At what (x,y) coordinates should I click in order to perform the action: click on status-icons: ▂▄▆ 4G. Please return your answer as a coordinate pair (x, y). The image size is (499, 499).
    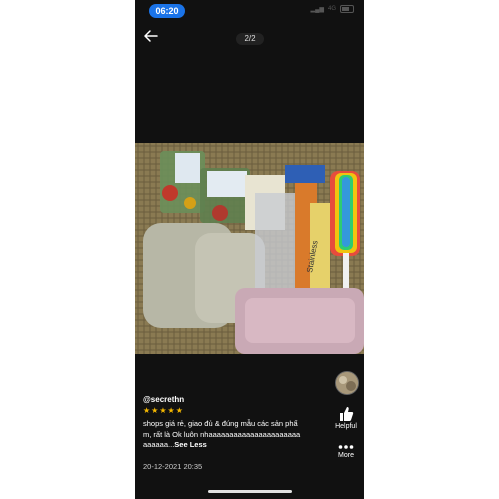
    Looking at the image, I should click on (332, 9).